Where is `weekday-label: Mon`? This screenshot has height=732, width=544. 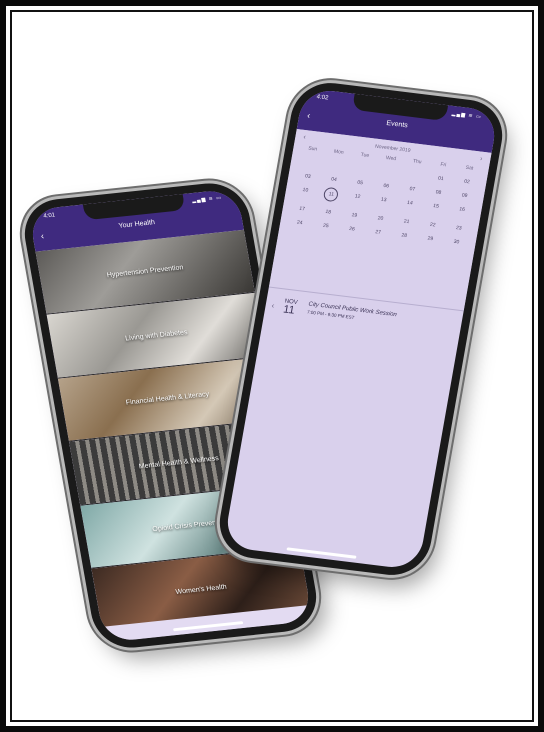 weekday-label: Mon is located at coordinates (339, 152).